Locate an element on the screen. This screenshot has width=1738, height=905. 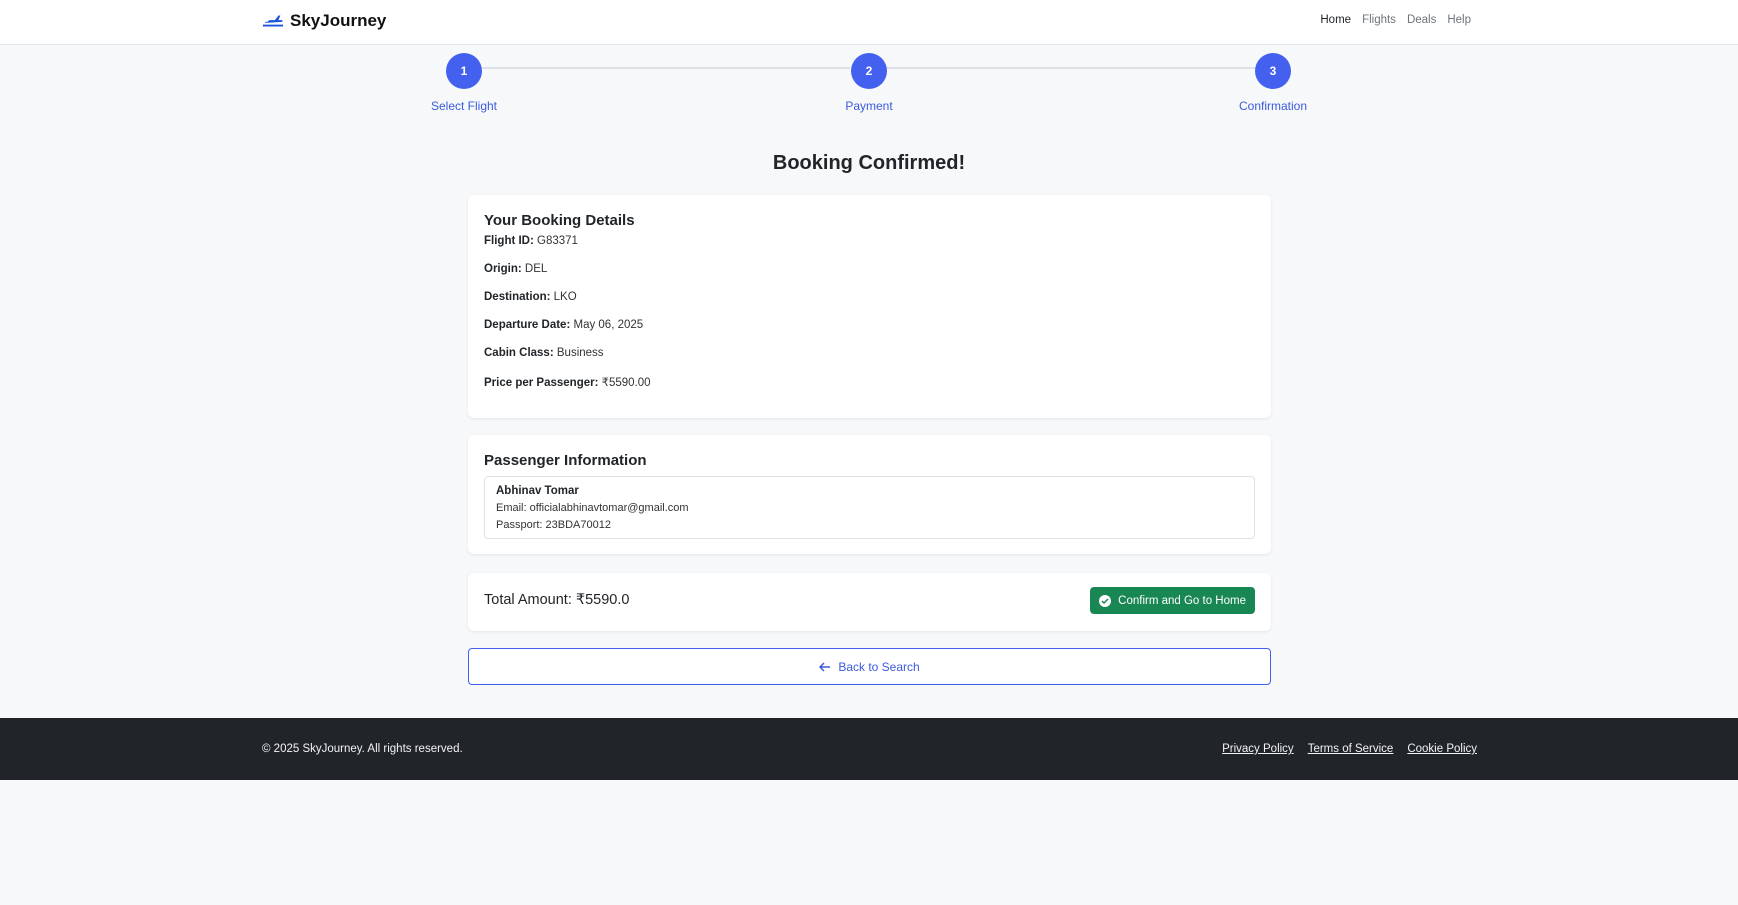
detail-value: G83371 is located at coordinates (557, 241).